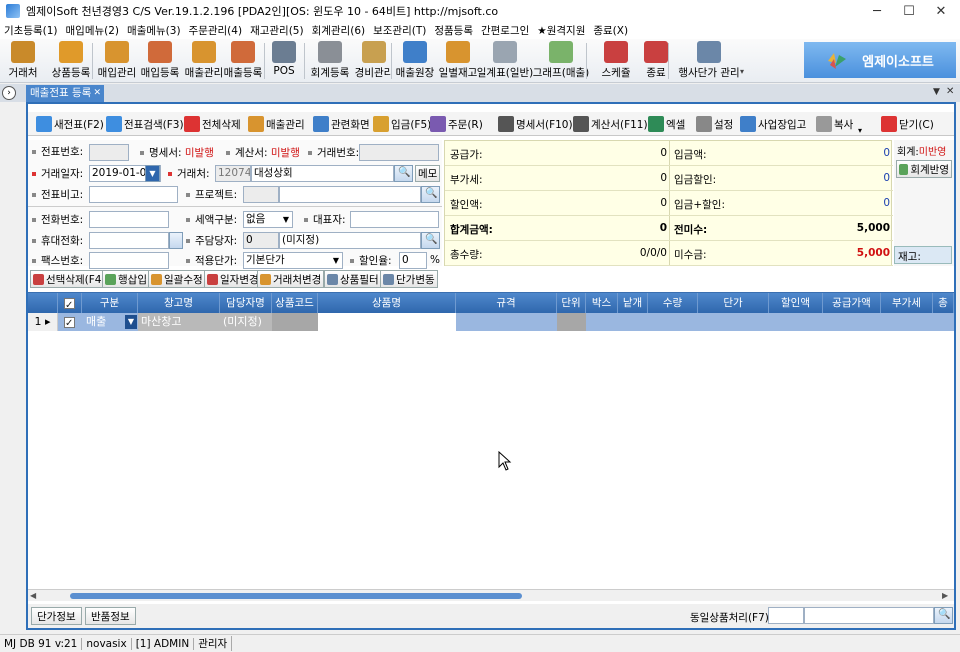 The image size is (960, 652). I want to click on doc-toolbar-button: 새전표(F2), so click(70, 124).